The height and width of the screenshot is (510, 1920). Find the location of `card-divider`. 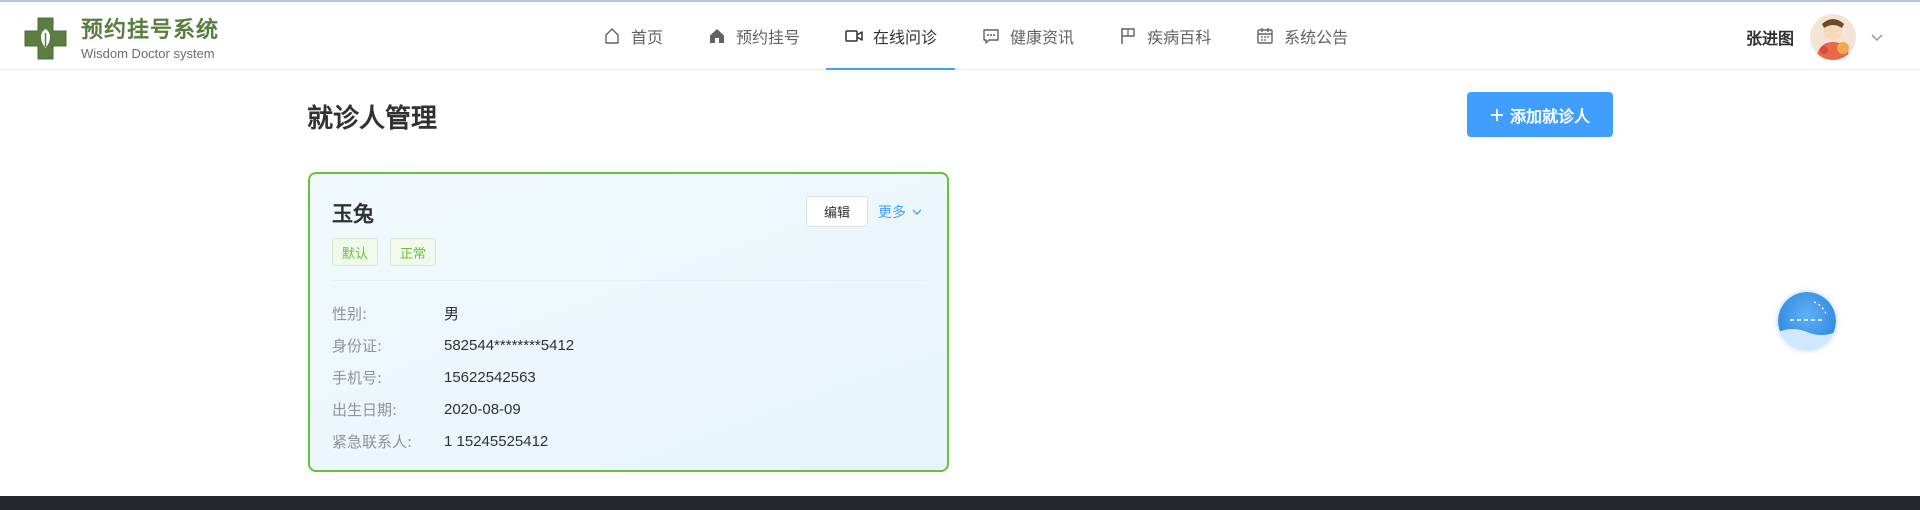

card-divider is located at coordinates (628, 280).